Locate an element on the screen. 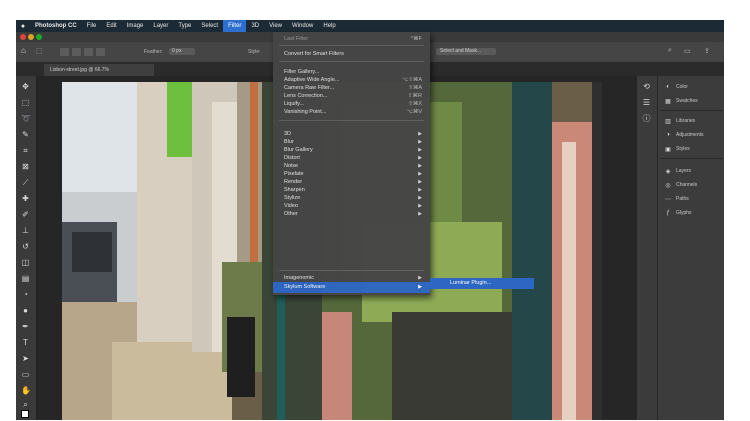  menu-item-label: Imagenomic is located at coordinates (299, 278).